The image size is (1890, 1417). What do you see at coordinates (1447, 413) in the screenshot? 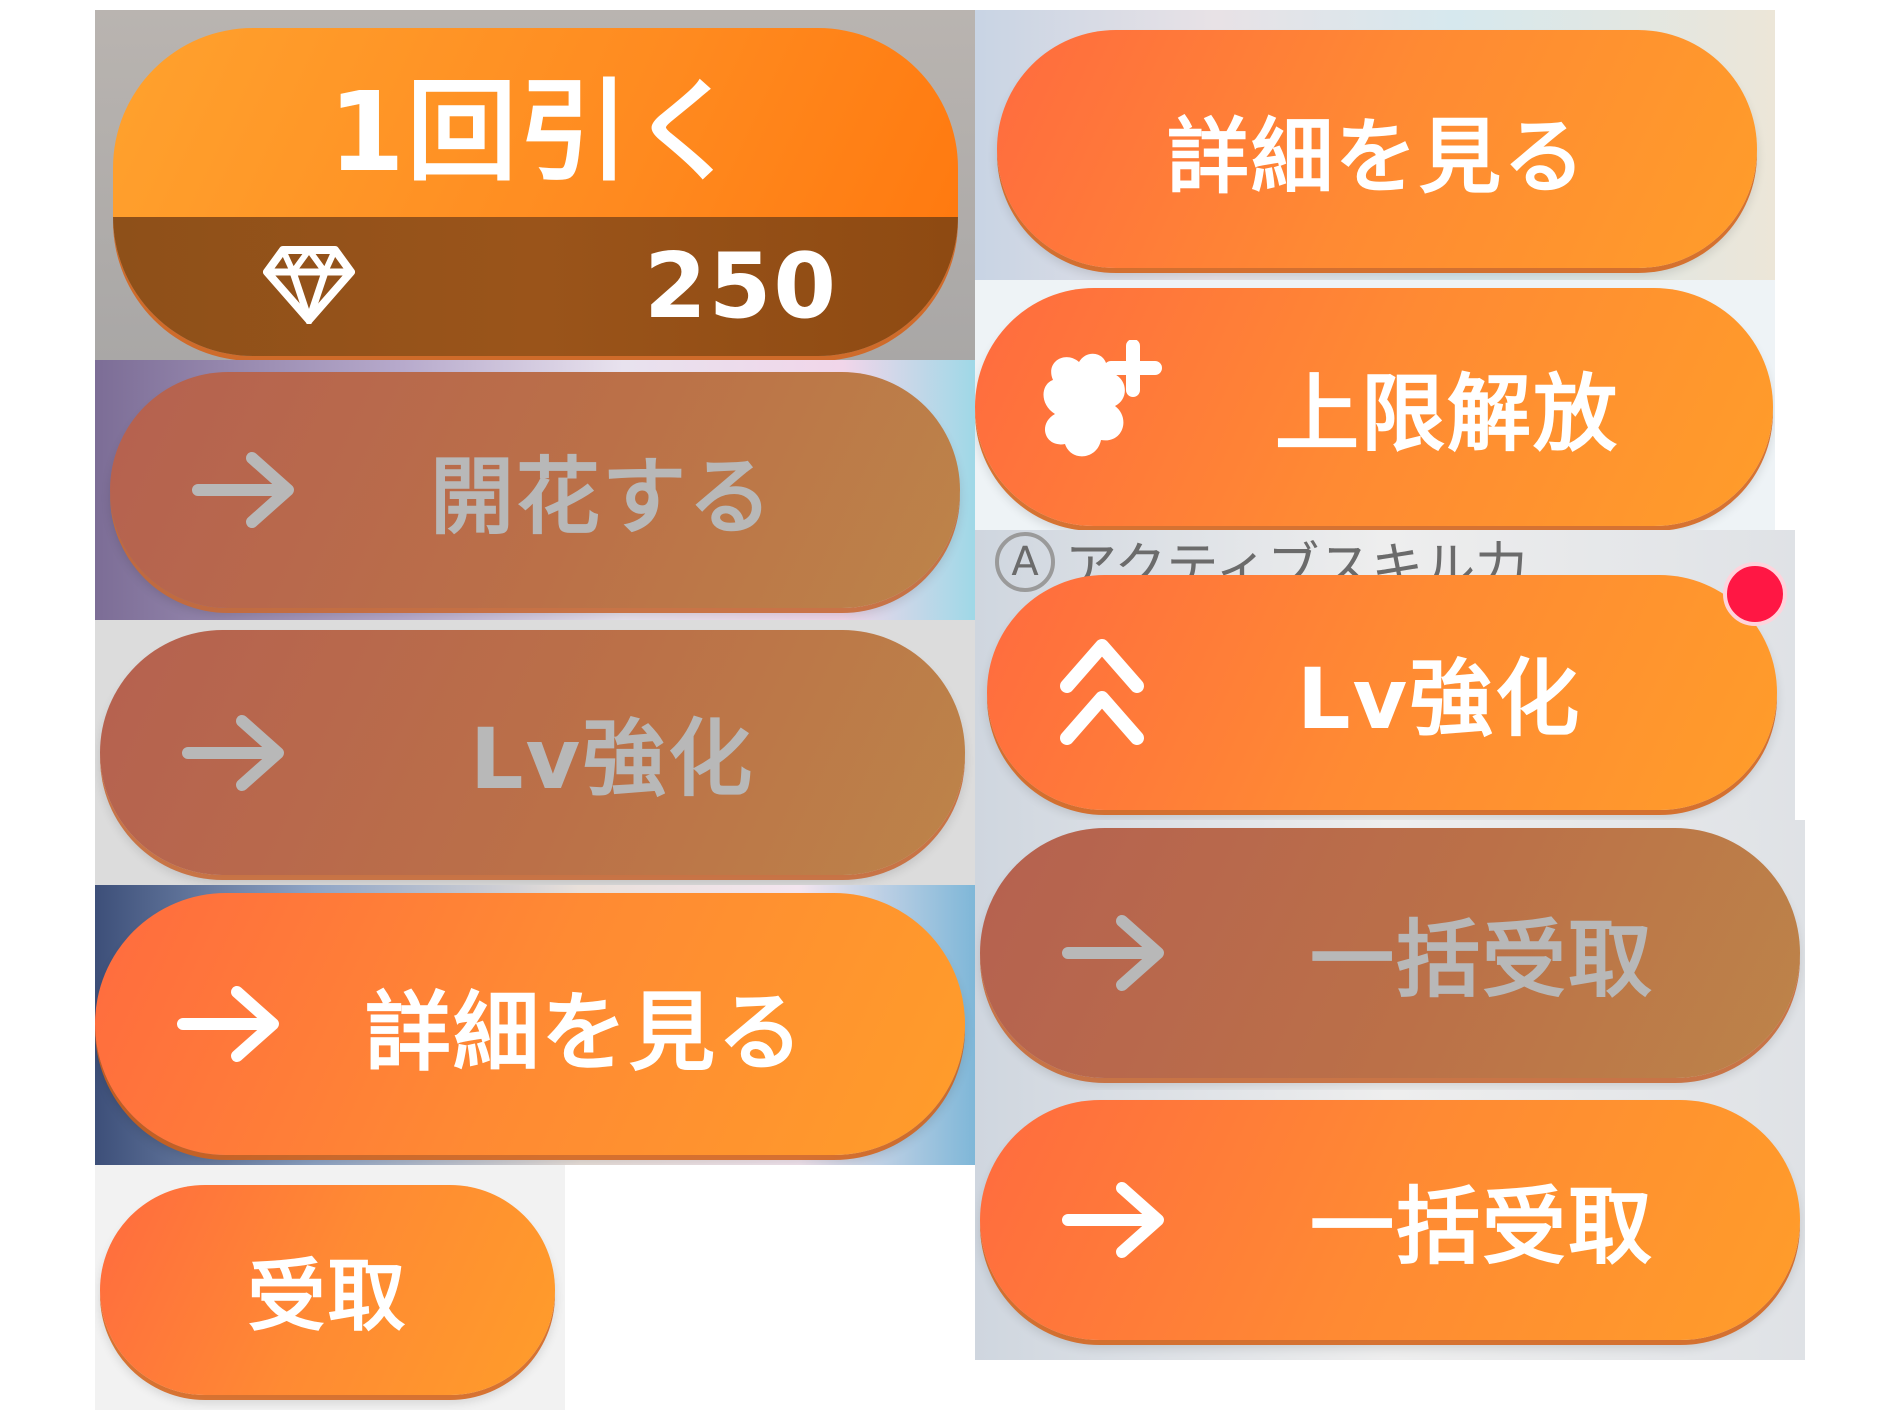
I see `limit-break-label: 上限解放` at bounding box center [1447, 413].